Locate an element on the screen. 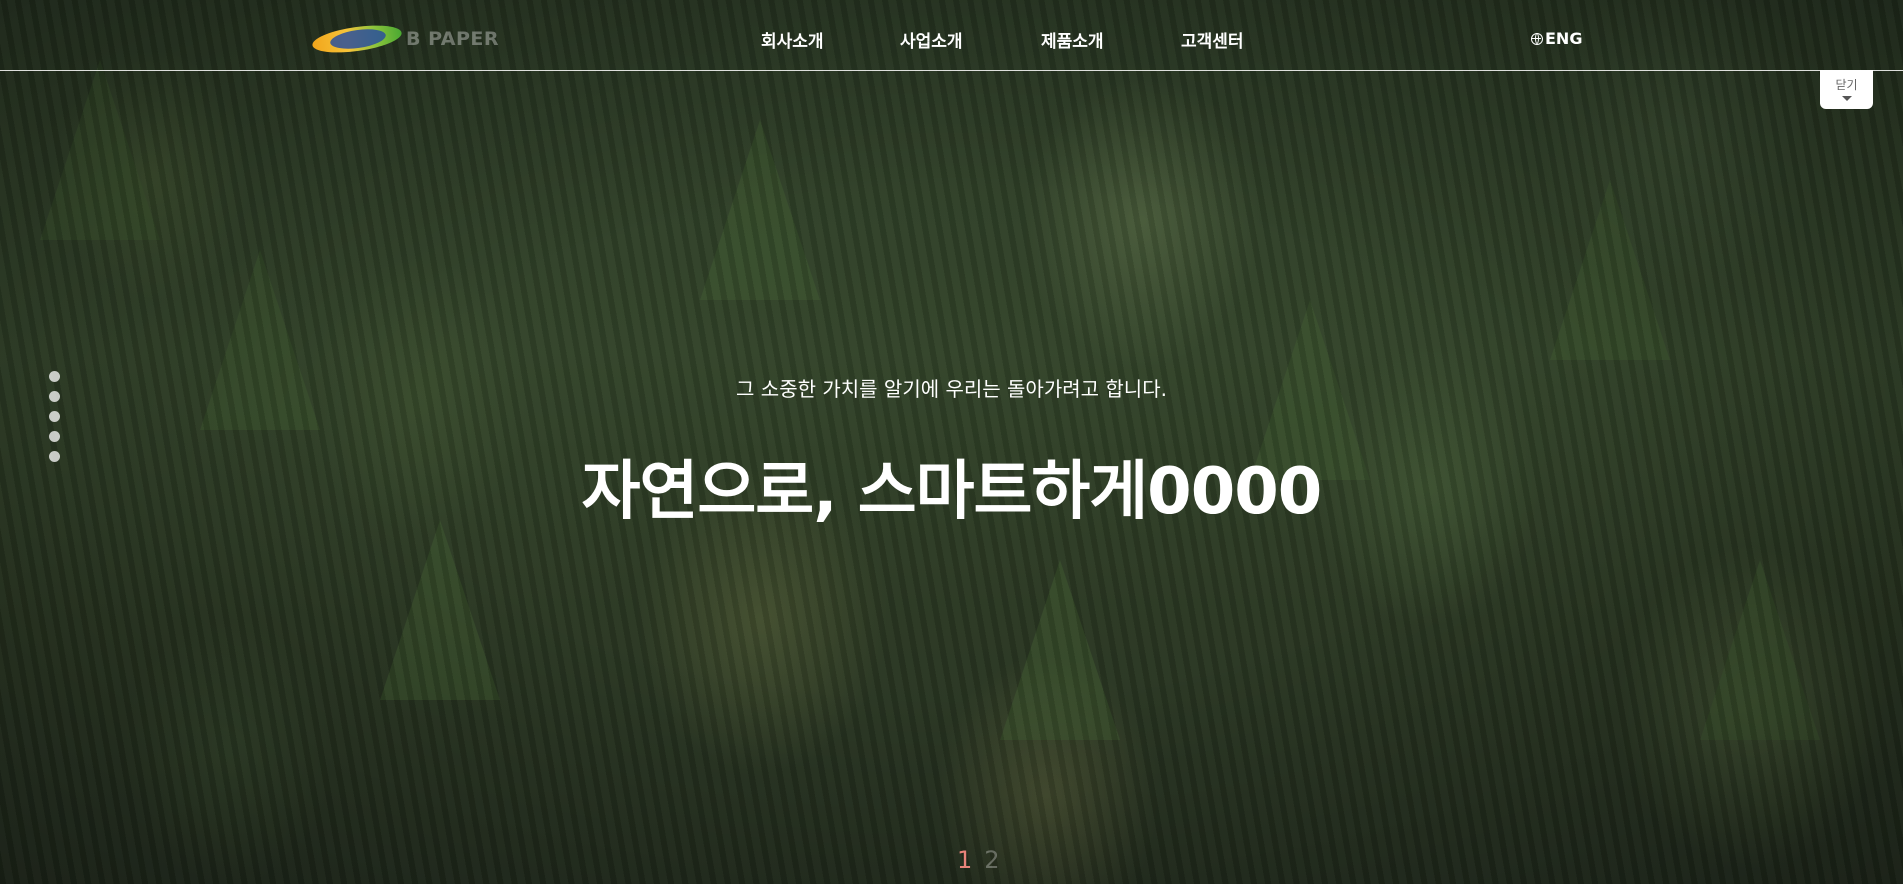  section-nav-dots is located at coordinates (54, 416).